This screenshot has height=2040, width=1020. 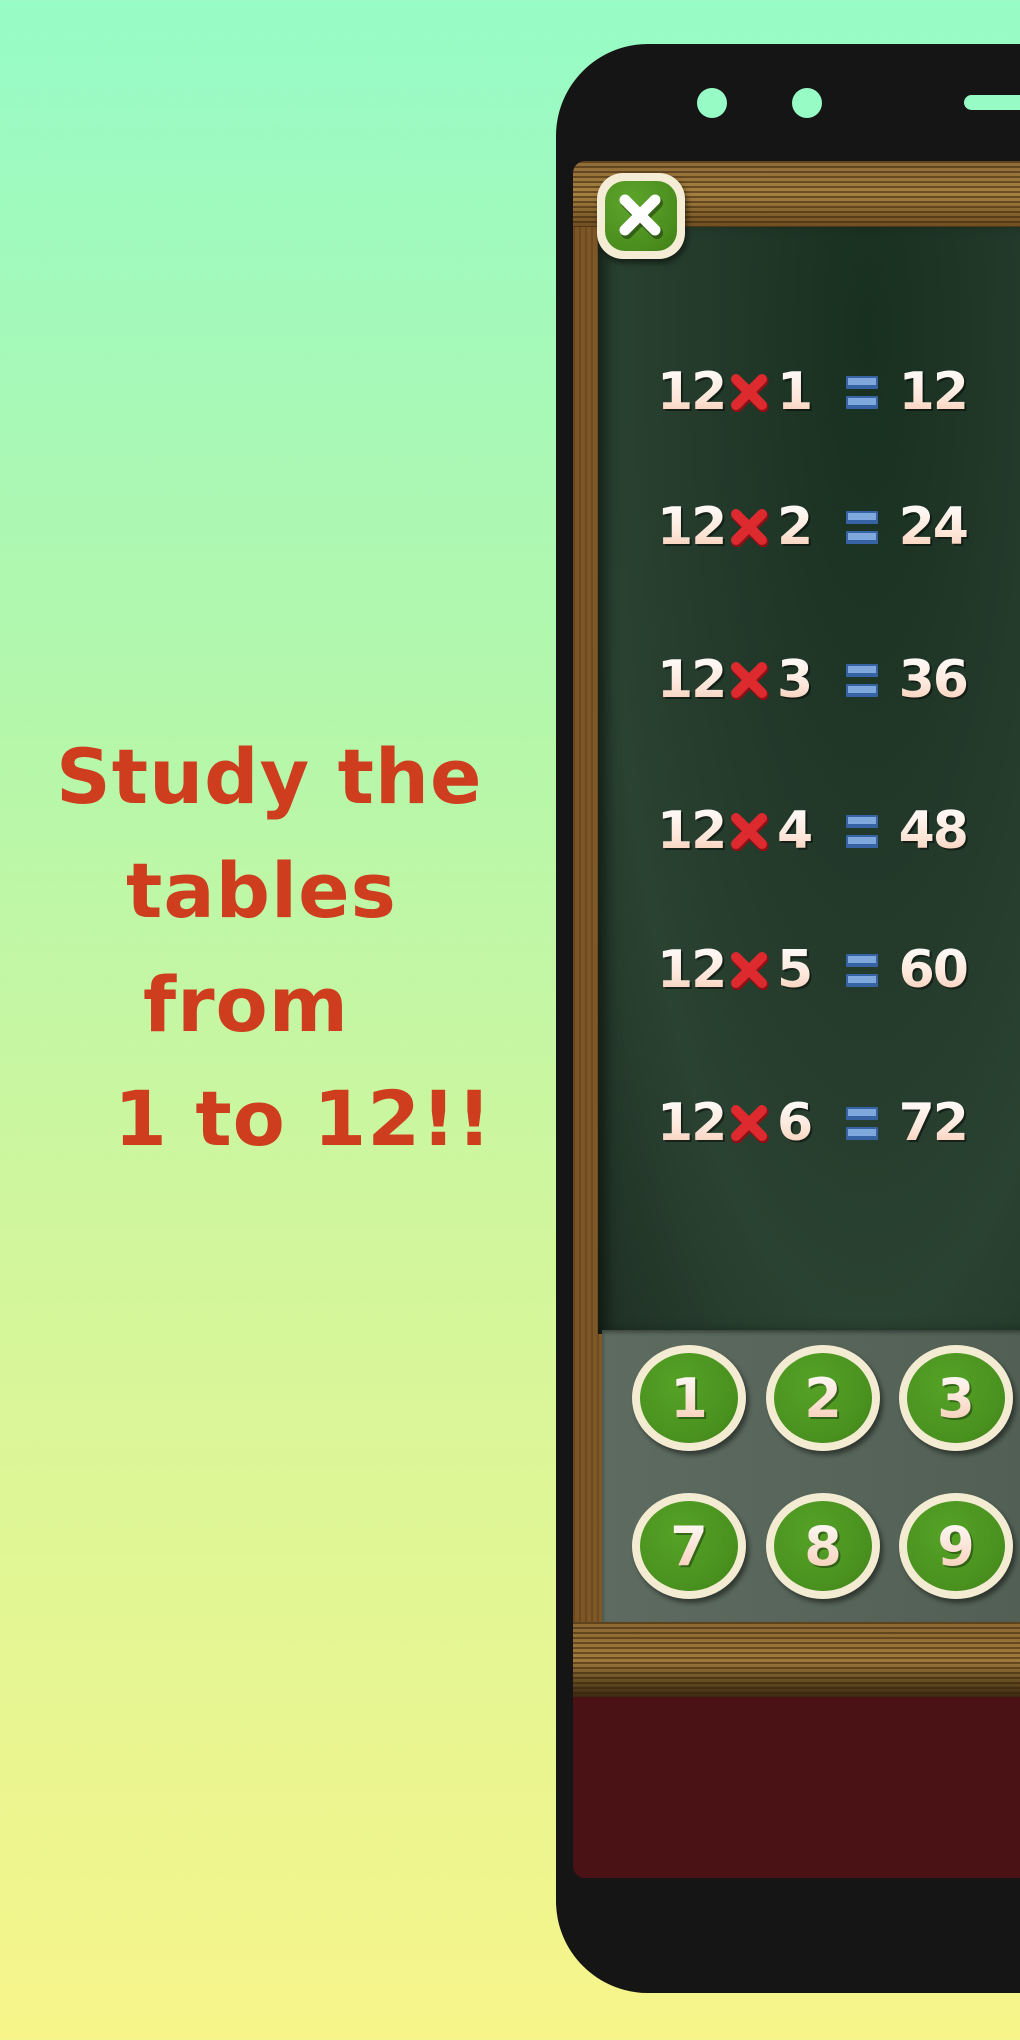 I want to click on number-button-label: 7, so click(x=689, y=1546).